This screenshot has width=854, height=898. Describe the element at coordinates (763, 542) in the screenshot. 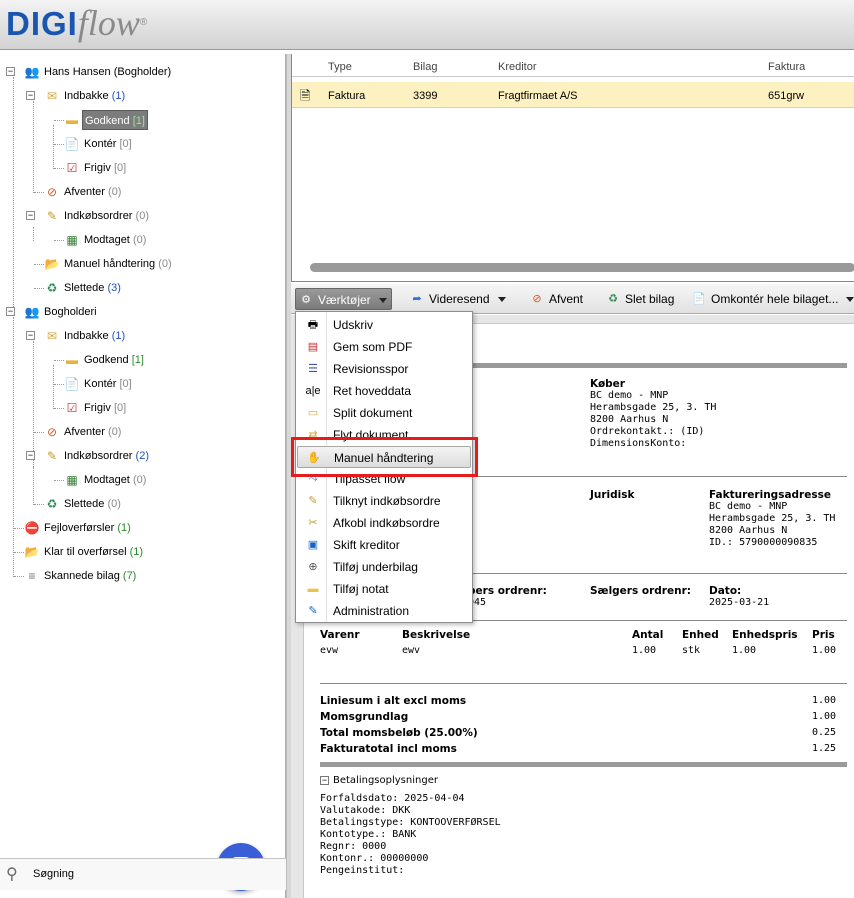

I see `billing-line: ID.: 5790000090835` at that location.